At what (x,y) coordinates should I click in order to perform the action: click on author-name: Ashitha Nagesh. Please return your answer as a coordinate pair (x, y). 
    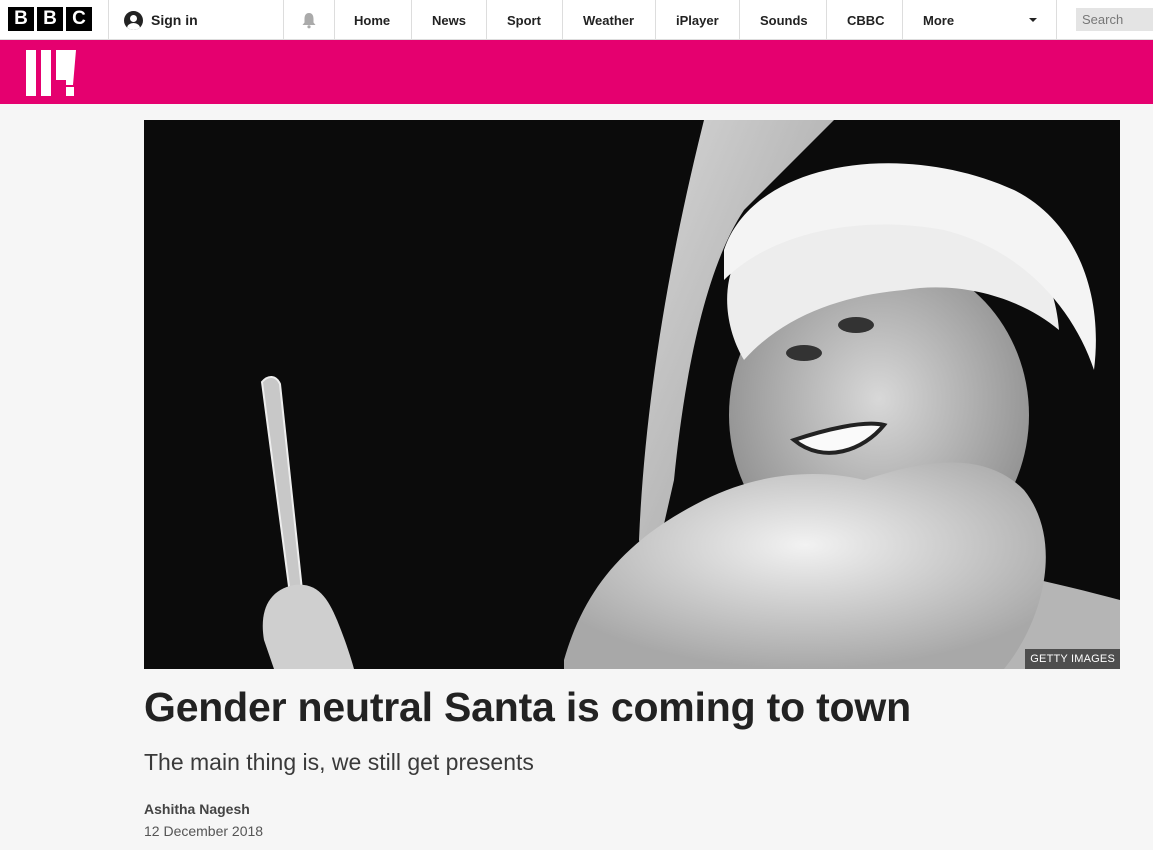
    Looking at the image, I should click on (197, 809).